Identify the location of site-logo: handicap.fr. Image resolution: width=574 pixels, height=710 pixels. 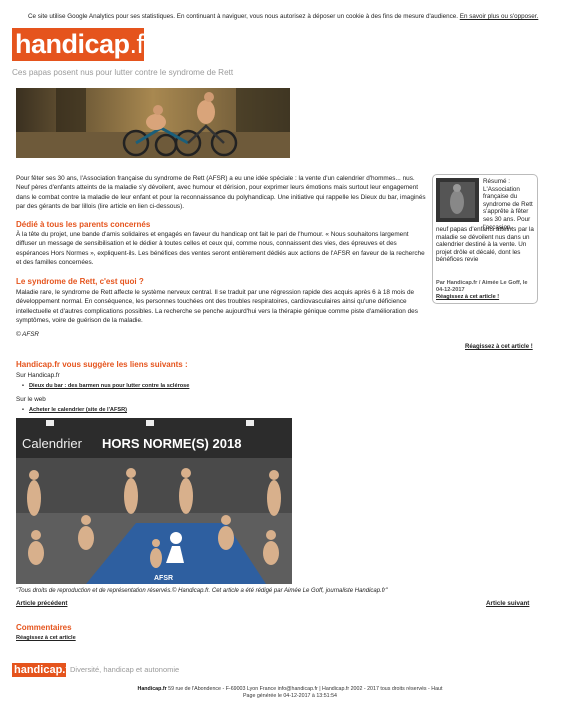
(82, 44).